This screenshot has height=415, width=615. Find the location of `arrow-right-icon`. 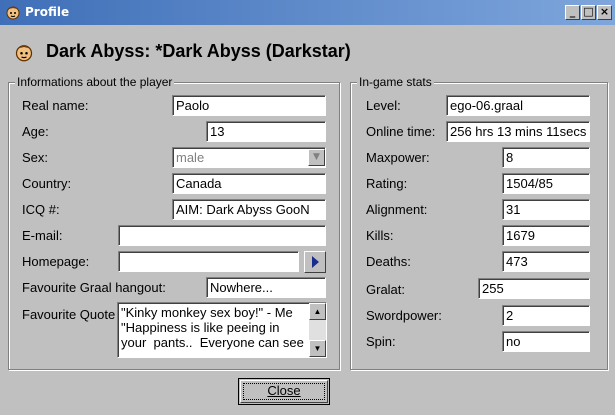

arrow-right-icon is located at coordinates (315, 262).